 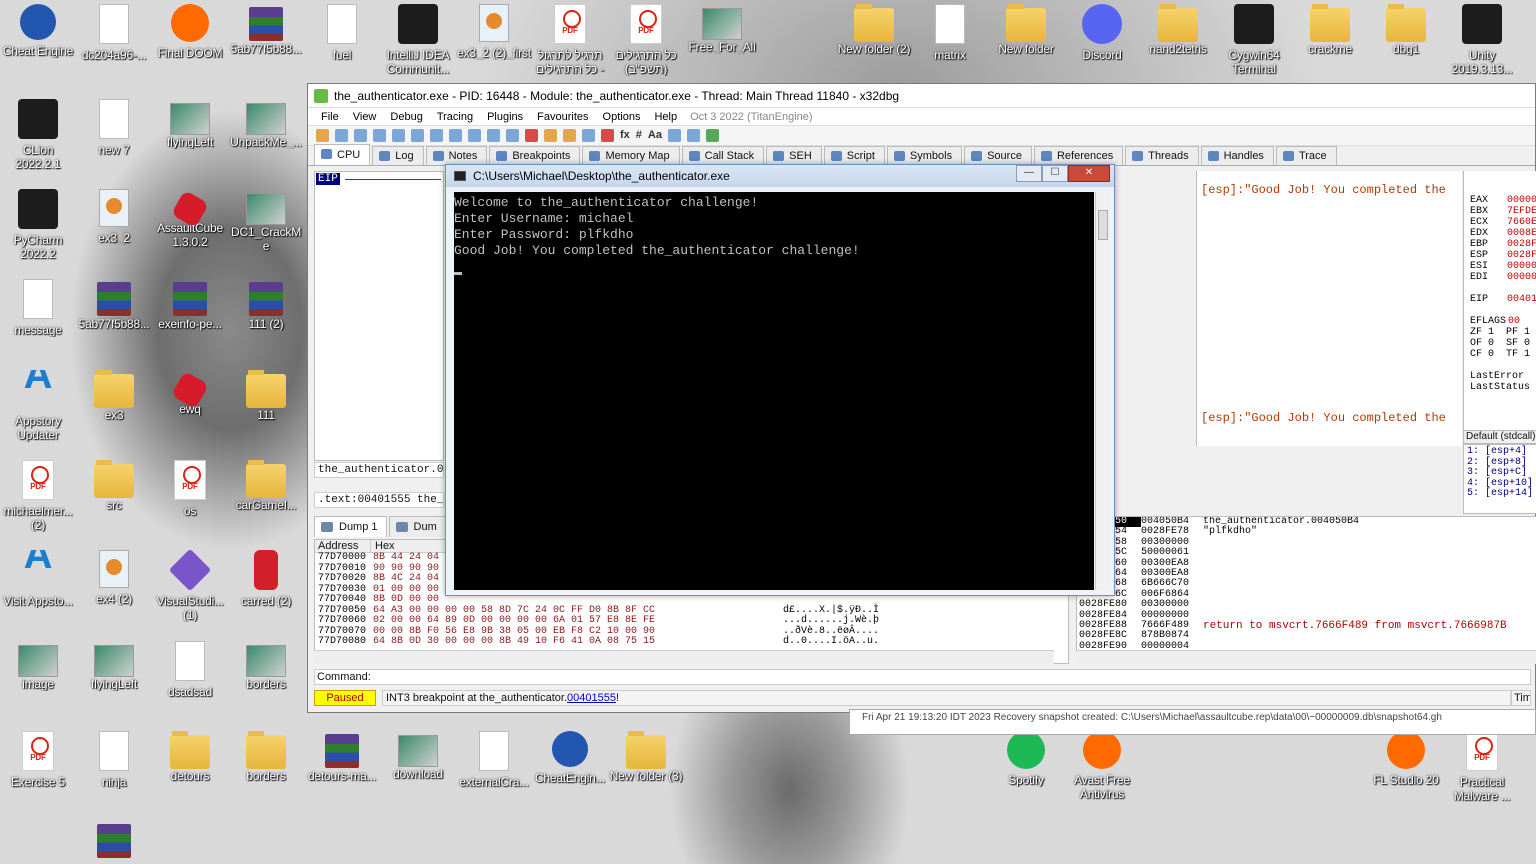 I want to click on tab-script: Script, so click(x=854, y=155).